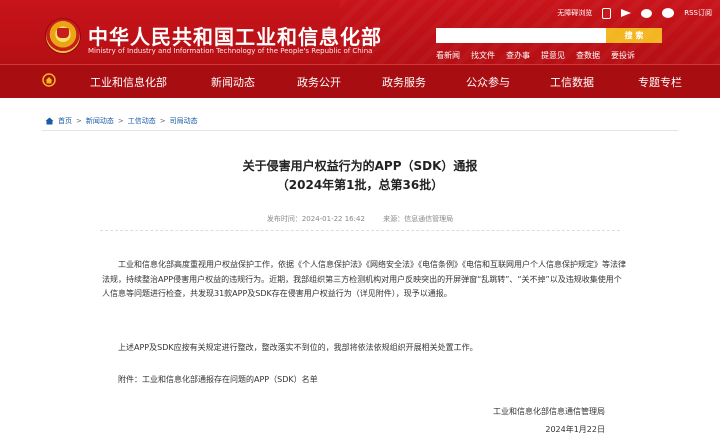 The height and width of the screenshot is (436, 720). Describe the element at coordinates (623, 55) in the screenshot. I see `quick-link-complaint: 要投诉` at that location.